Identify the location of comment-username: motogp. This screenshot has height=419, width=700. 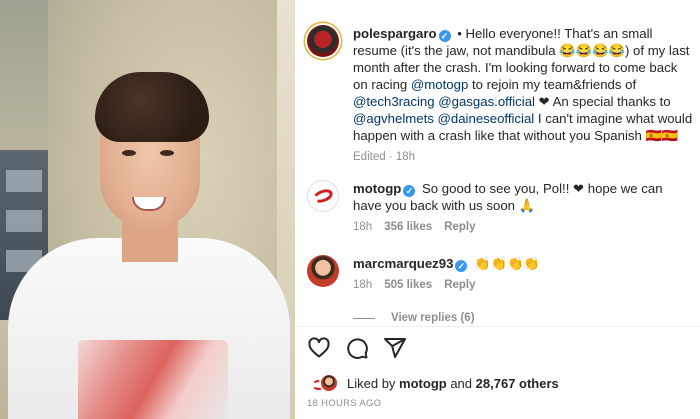
(377, 188).